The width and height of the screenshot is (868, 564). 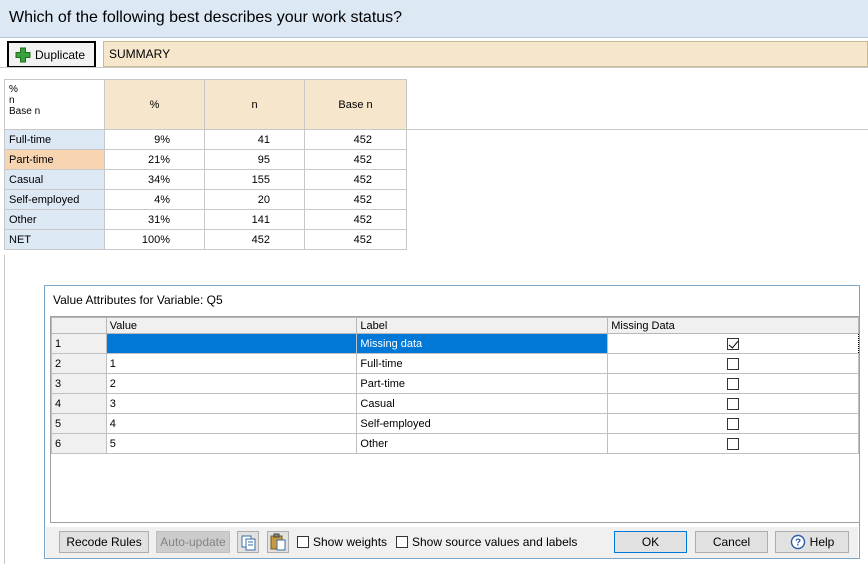 I want to click on show-source-checkbox, so click(x=402, y=542).